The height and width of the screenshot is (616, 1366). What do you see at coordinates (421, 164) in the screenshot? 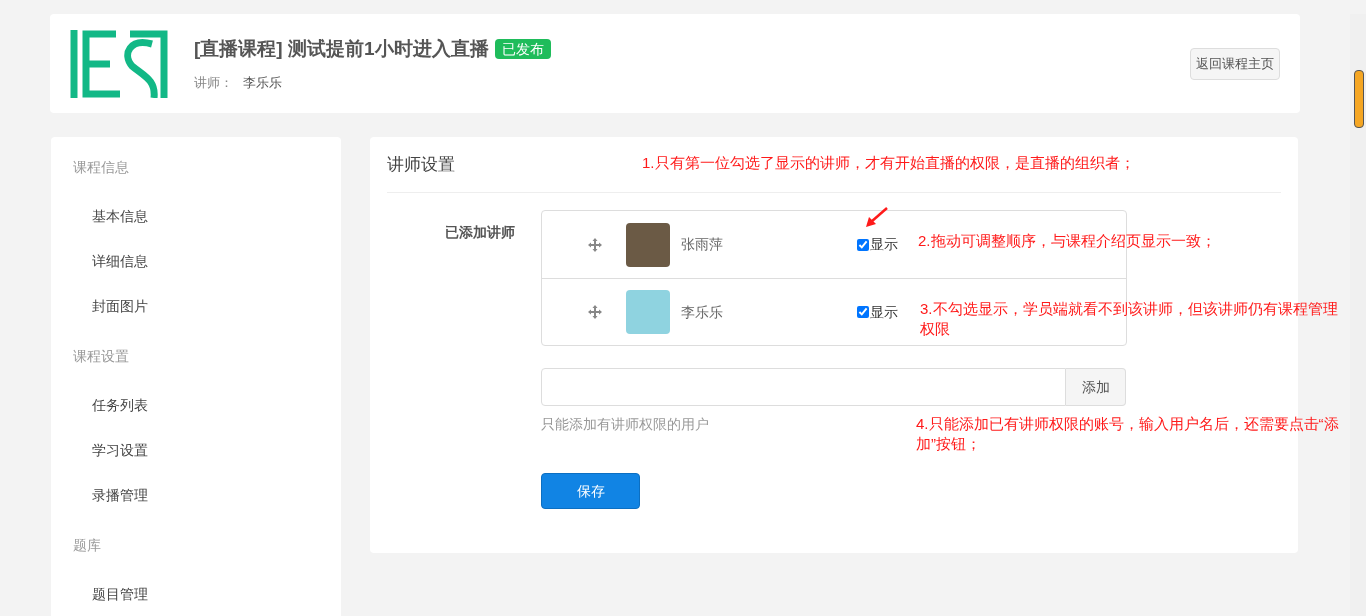
I see `panel-title: 讲师设置` at bounding box center [421, 164].